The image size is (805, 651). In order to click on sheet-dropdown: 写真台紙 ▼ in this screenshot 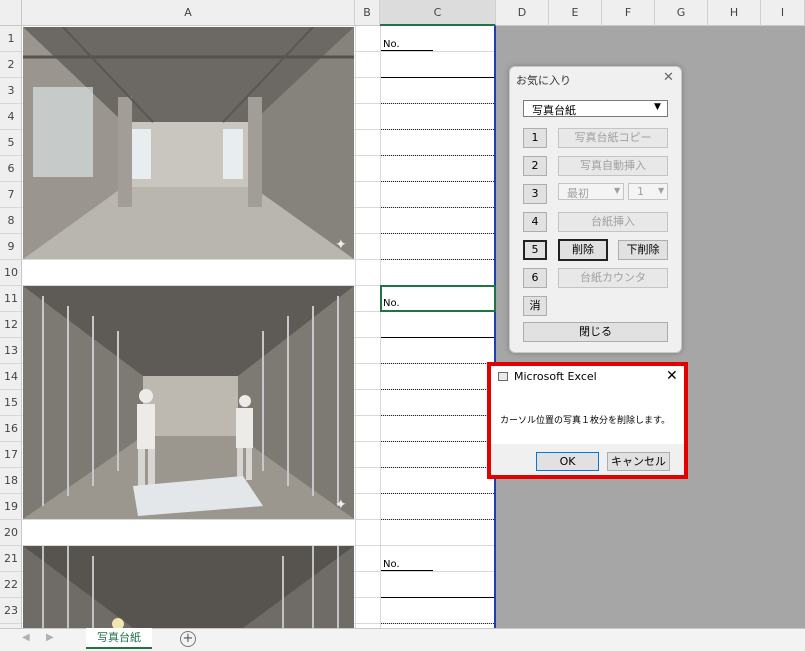, I will do `click(595, 108)`.